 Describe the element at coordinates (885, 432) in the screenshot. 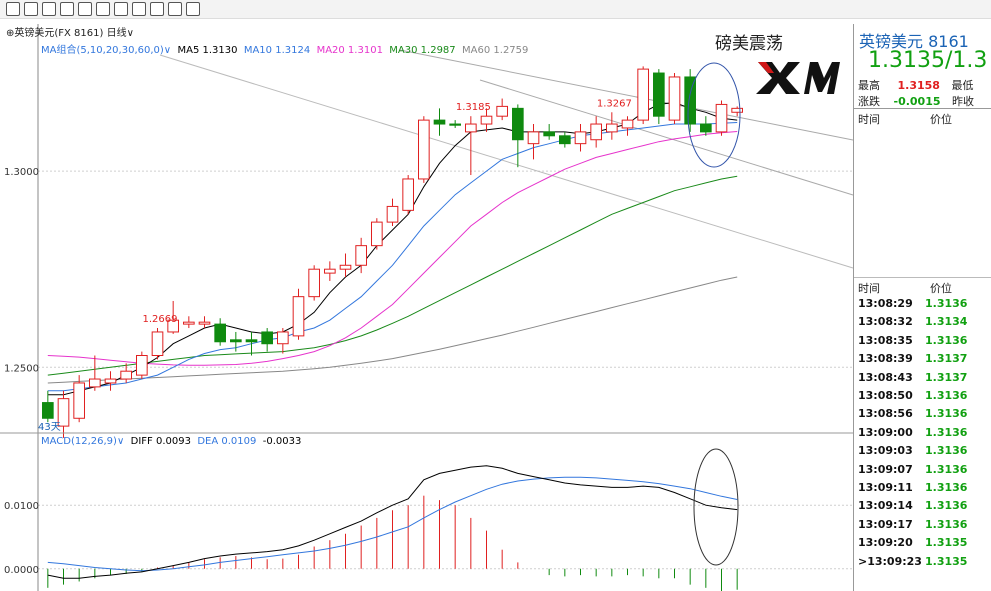

I see `tick-time: 13:09:00` at that location.